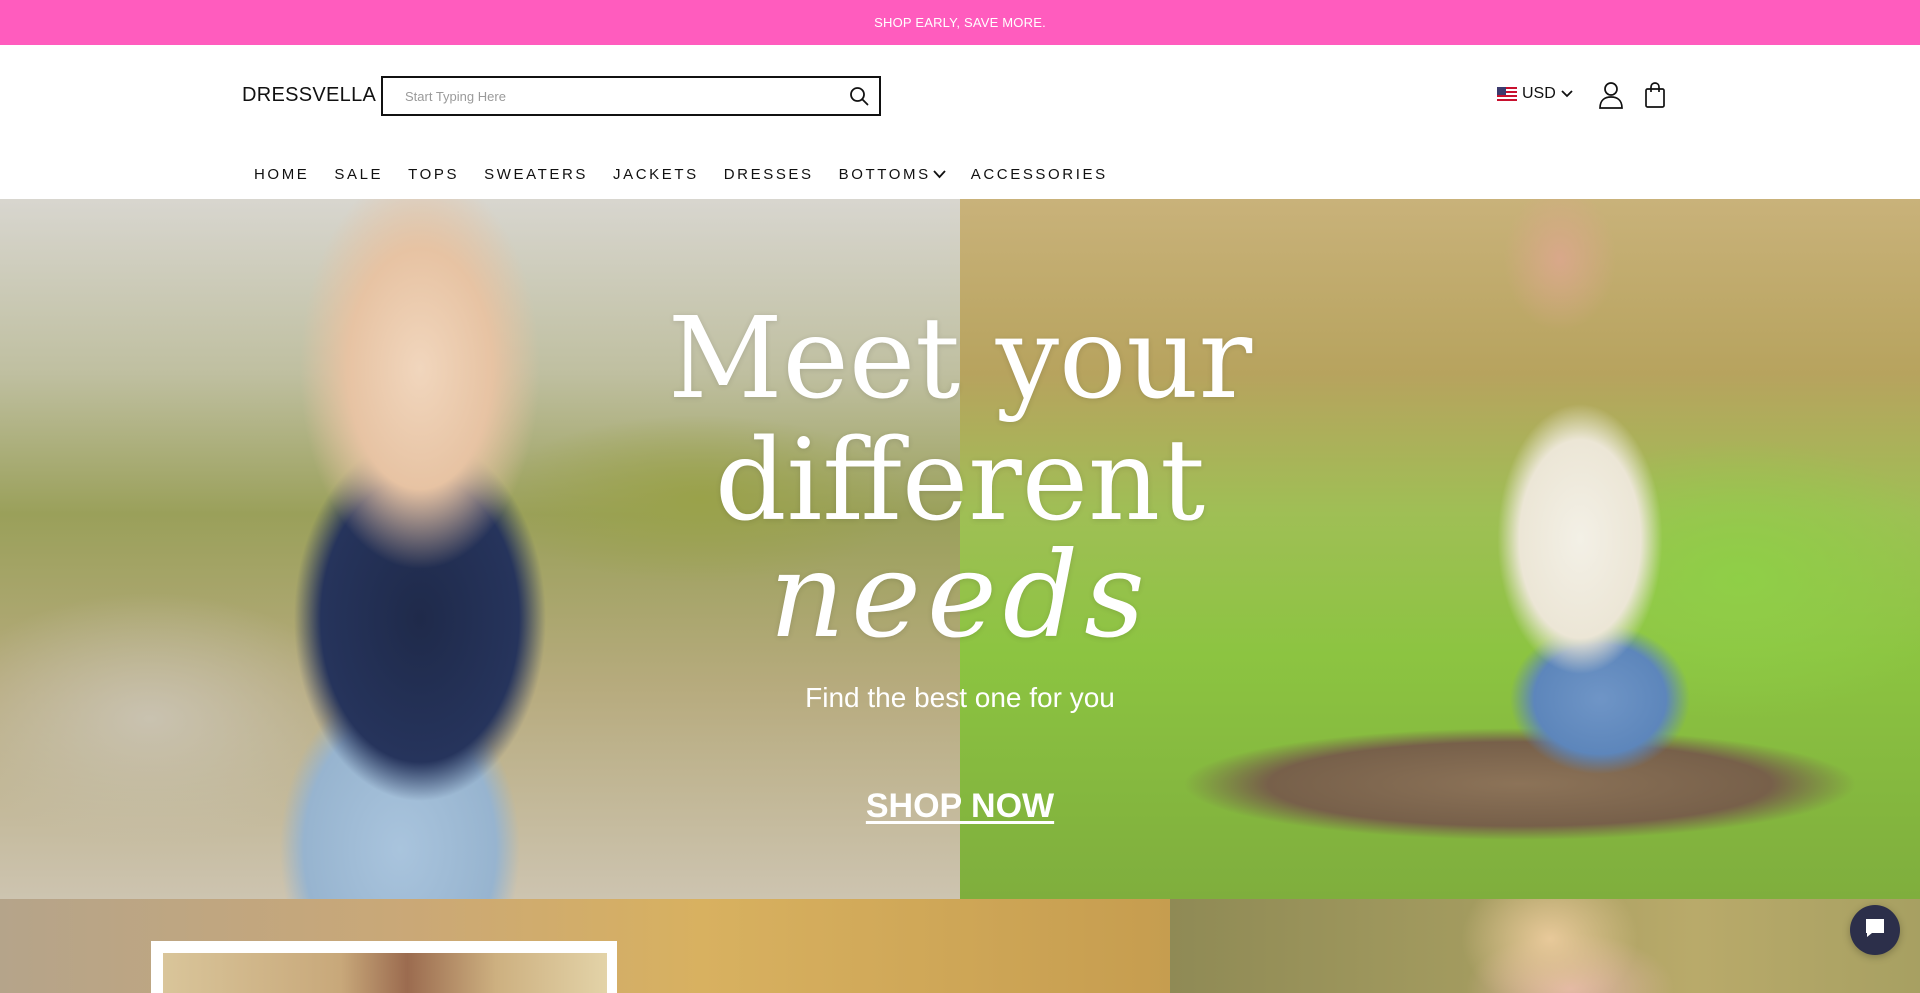 The height and width of the screenshot is (993, 1920). What do you see at coordinates (1611, 95) in the screenshot?
I see `account-icon` at bounding box center [1611, 95].